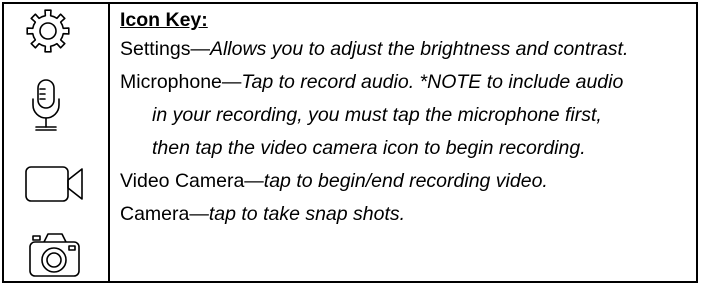 This screenshot has height=285, width=702. What do you see at coordinates (46, 105) in the screenshot?
I see `microphone-icon` at bounding box center [46, 105].